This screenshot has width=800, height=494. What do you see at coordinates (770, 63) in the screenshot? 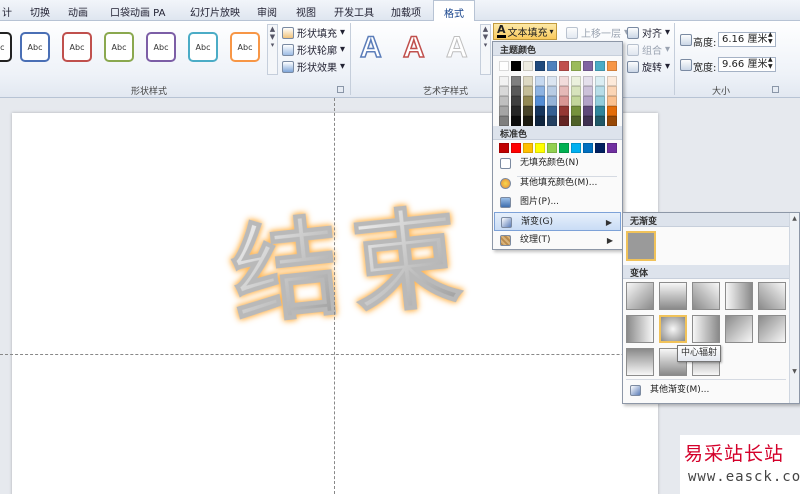
I see `width-spinner: ▲ ▼` at bounding box center [770, 63].